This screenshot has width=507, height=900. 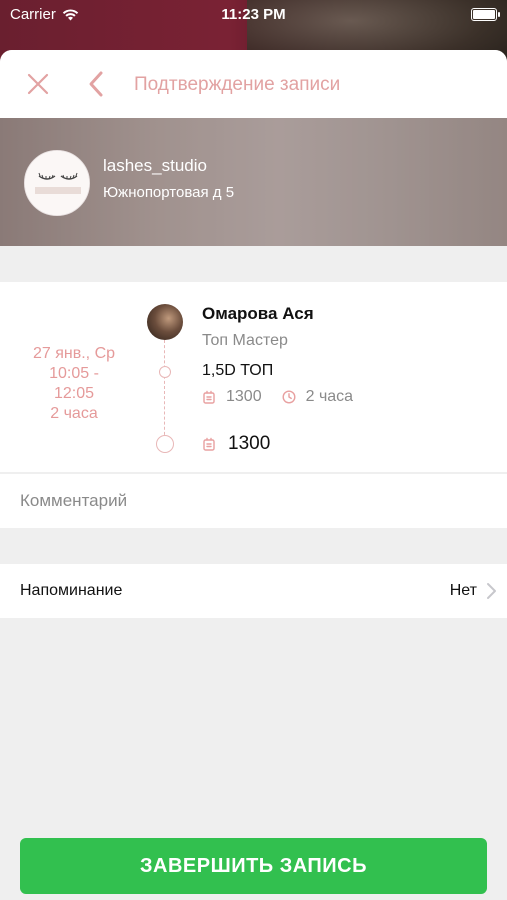 What do you see at coordinates (329, 396) in the screenshot?
I see `service-duration: 2 часа` at bounding box center [329, 396].